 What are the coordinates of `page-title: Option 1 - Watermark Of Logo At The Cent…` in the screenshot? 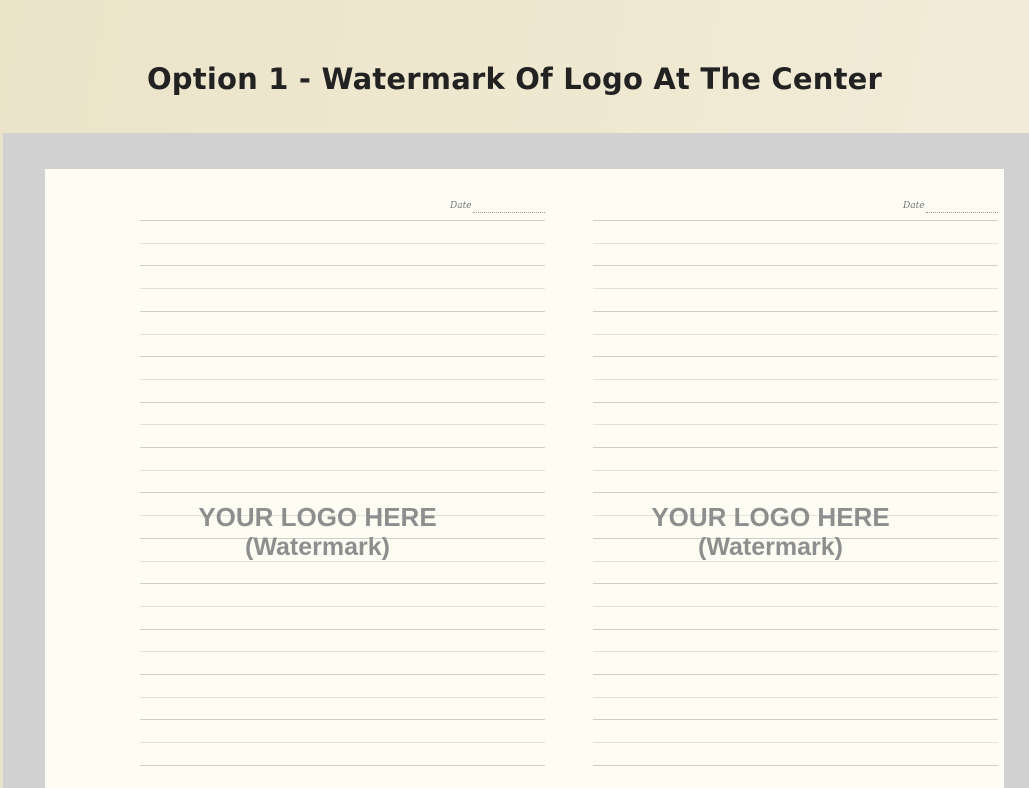 It's located at (514, 79).